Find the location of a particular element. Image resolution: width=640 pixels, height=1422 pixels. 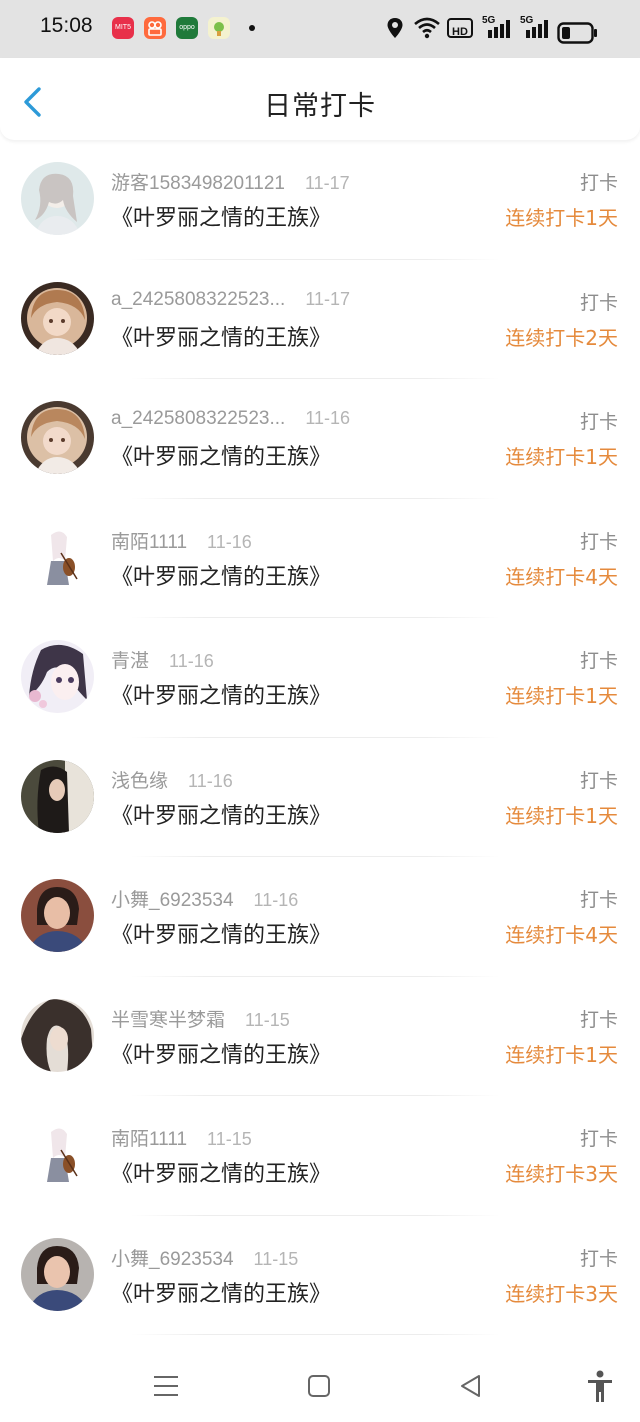

home-square-icon is located at coordinates (319, 1386).